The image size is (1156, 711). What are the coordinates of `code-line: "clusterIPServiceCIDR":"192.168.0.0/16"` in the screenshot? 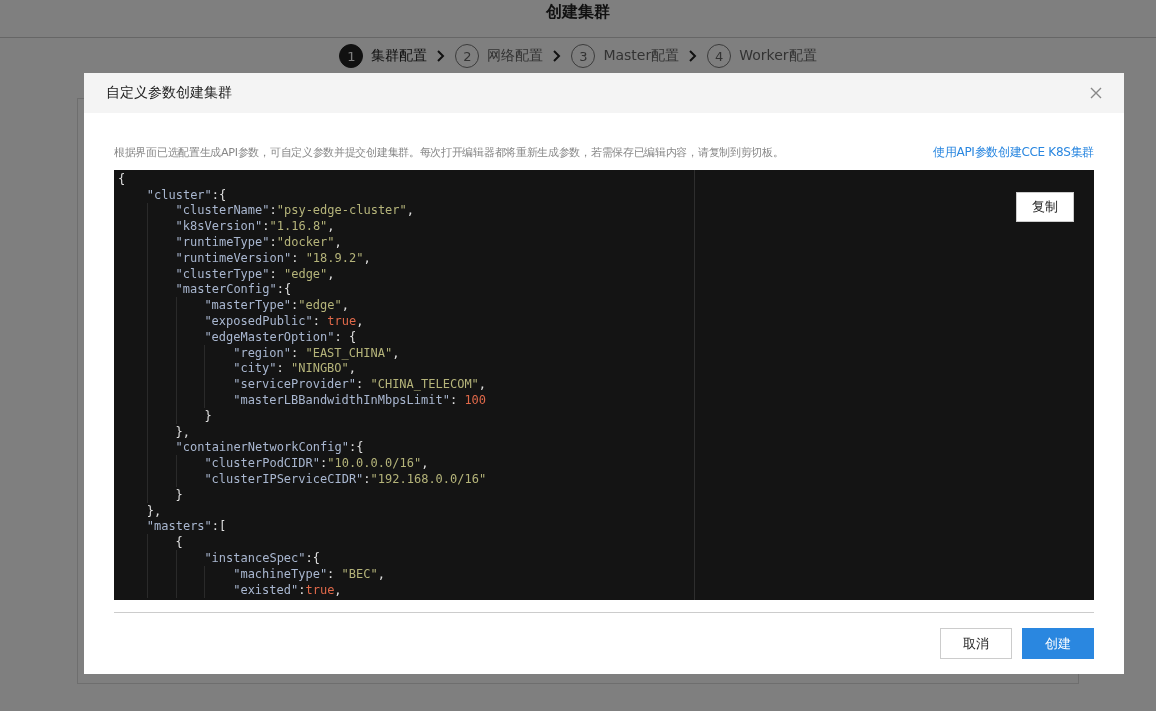 It's located at (345, 479).